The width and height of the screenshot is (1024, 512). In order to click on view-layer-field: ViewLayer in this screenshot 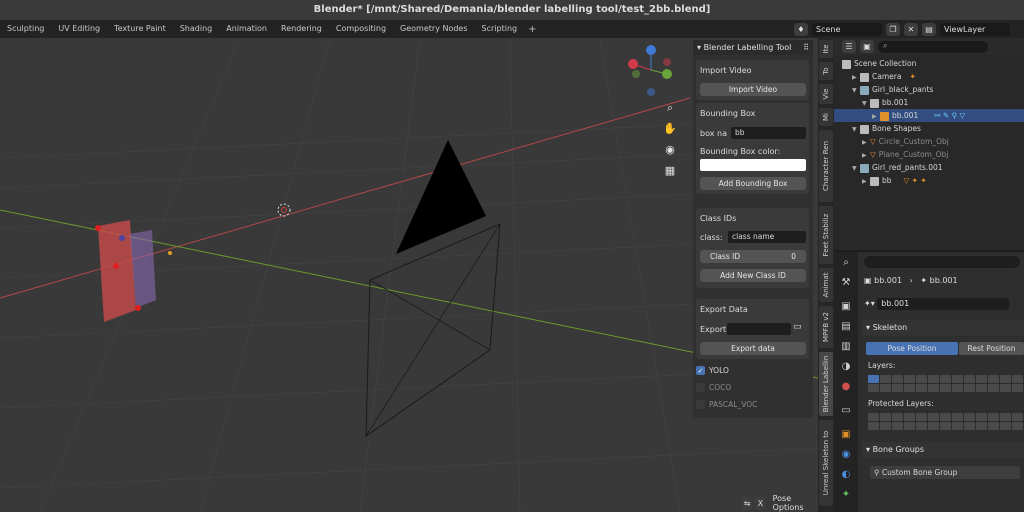, I will do `click(975, 29)`.